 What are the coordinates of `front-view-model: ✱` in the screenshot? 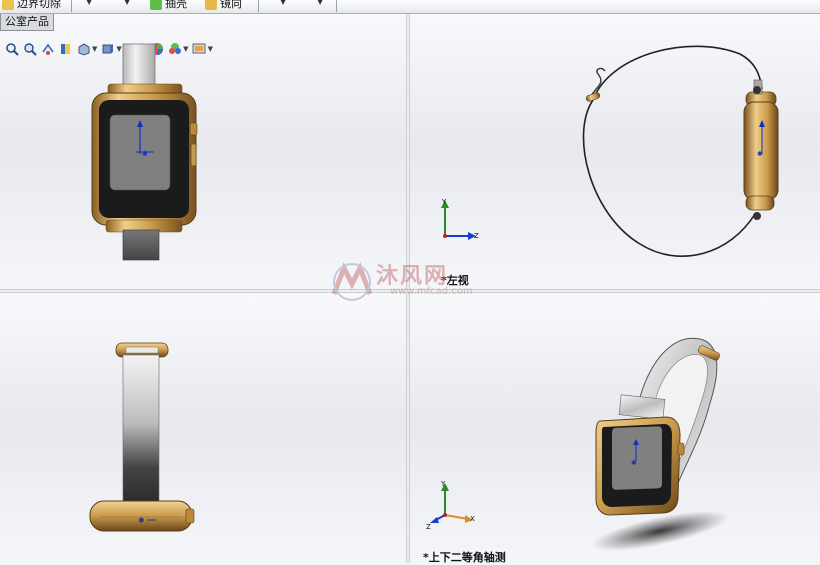 It's located at (144, 152).